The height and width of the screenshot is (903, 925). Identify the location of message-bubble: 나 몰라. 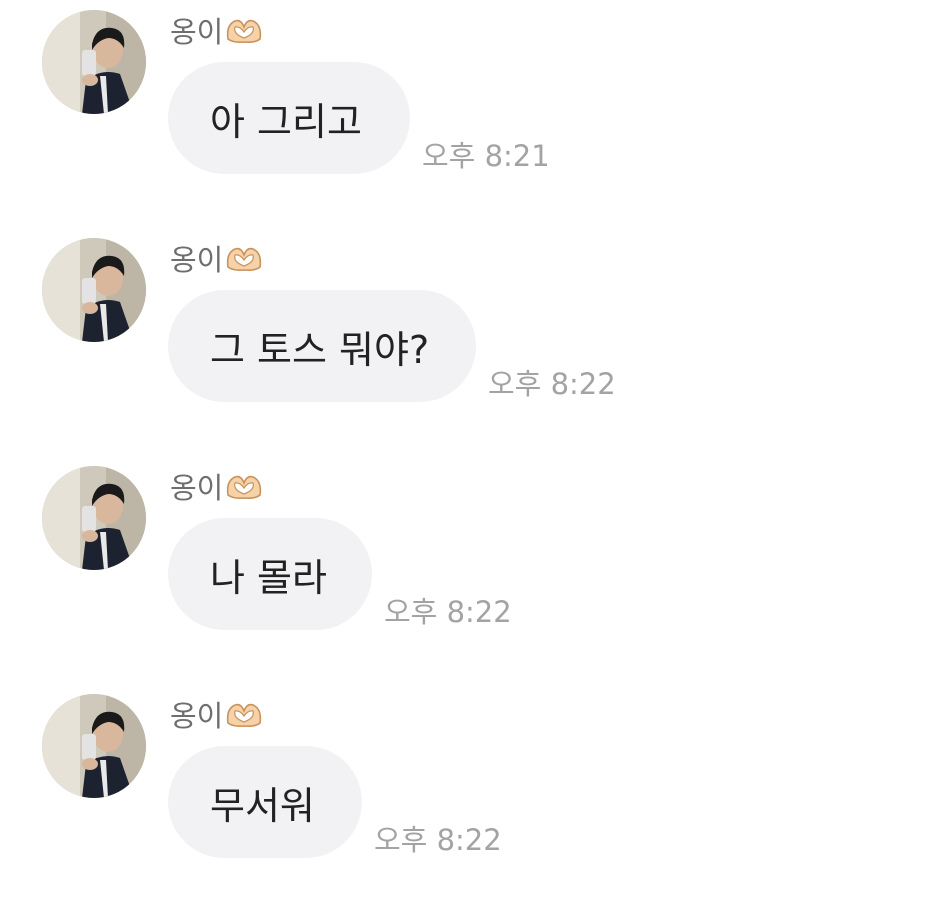
(270, 574).